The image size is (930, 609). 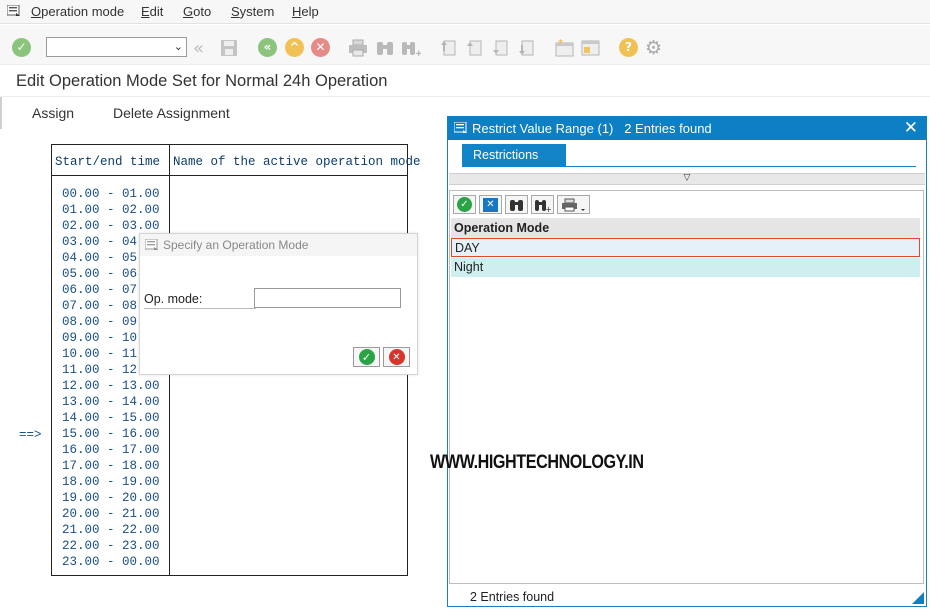 I want to click on time-slot: 16.00 - 17.00, so click(x=111, y=450).